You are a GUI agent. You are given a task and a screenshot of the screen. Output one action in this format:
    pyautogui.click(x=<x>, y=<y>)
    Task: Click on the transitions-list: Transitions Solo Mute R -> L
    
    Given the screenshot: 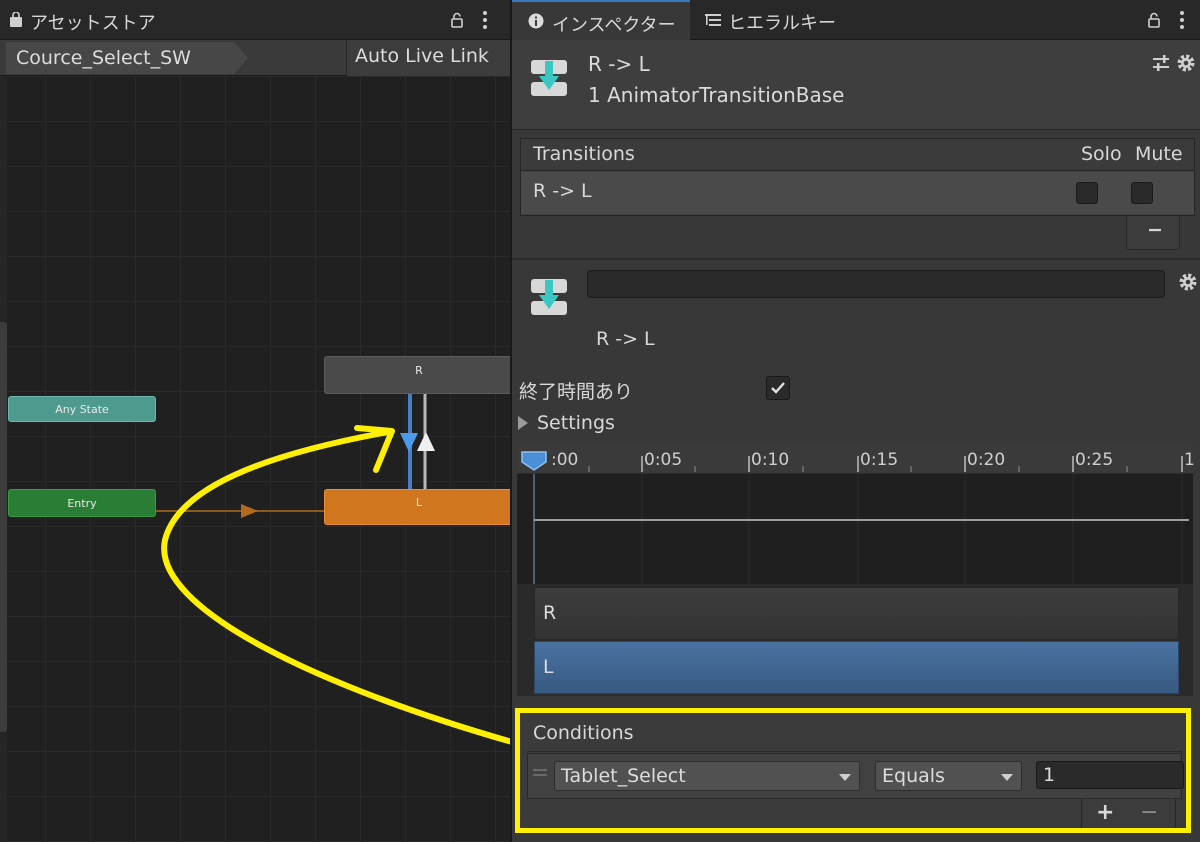 What is the action you would take?
    pyautogui.click(x=857, y=177)
    